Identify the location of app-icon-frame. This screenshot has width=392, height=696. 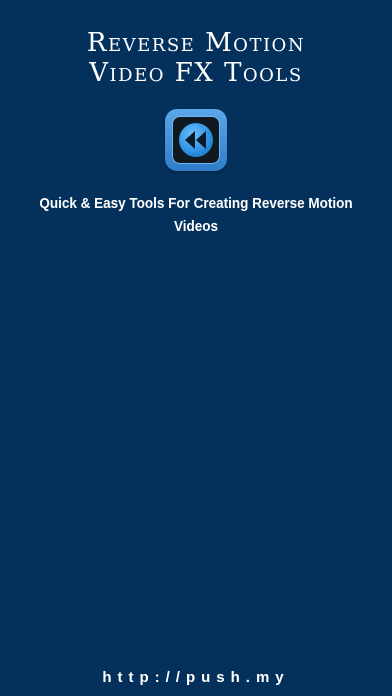
(196, 140).